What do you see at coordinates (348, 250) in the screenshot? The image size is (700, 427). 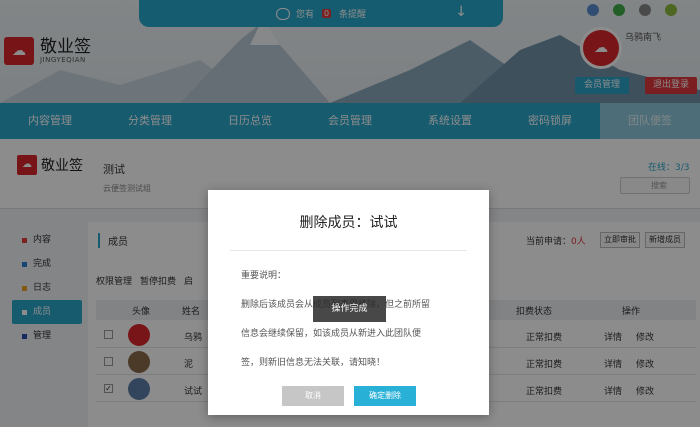 I see `divider` at bounding box center [348, 250].